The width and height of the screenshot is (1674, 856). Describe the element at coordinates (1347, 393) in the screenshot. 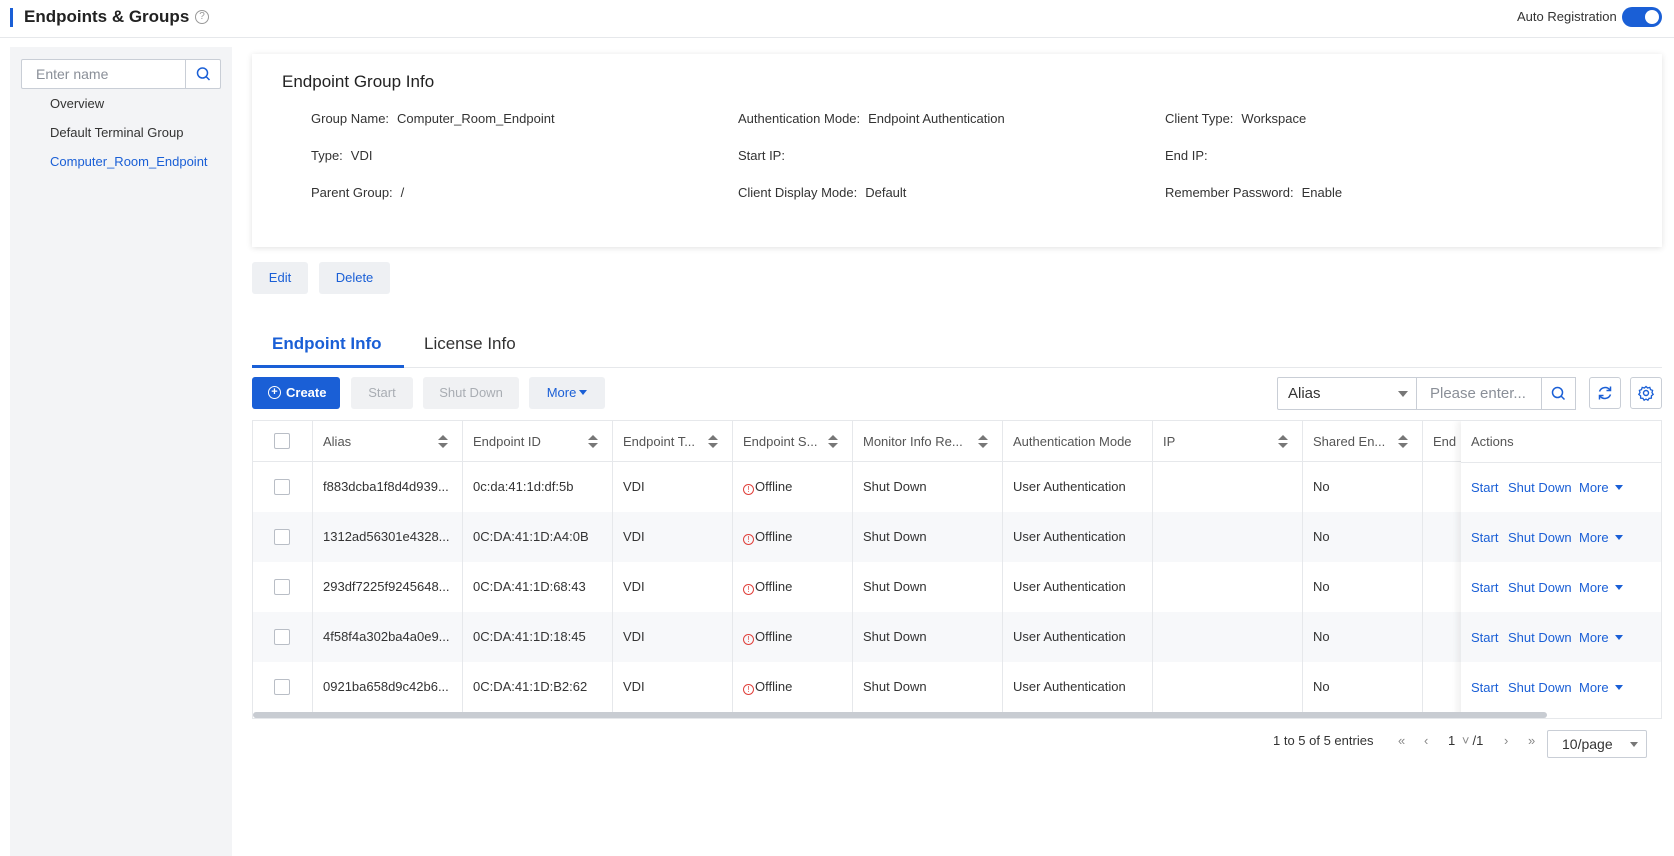

I see `filter-field-select: Alias` at that location.